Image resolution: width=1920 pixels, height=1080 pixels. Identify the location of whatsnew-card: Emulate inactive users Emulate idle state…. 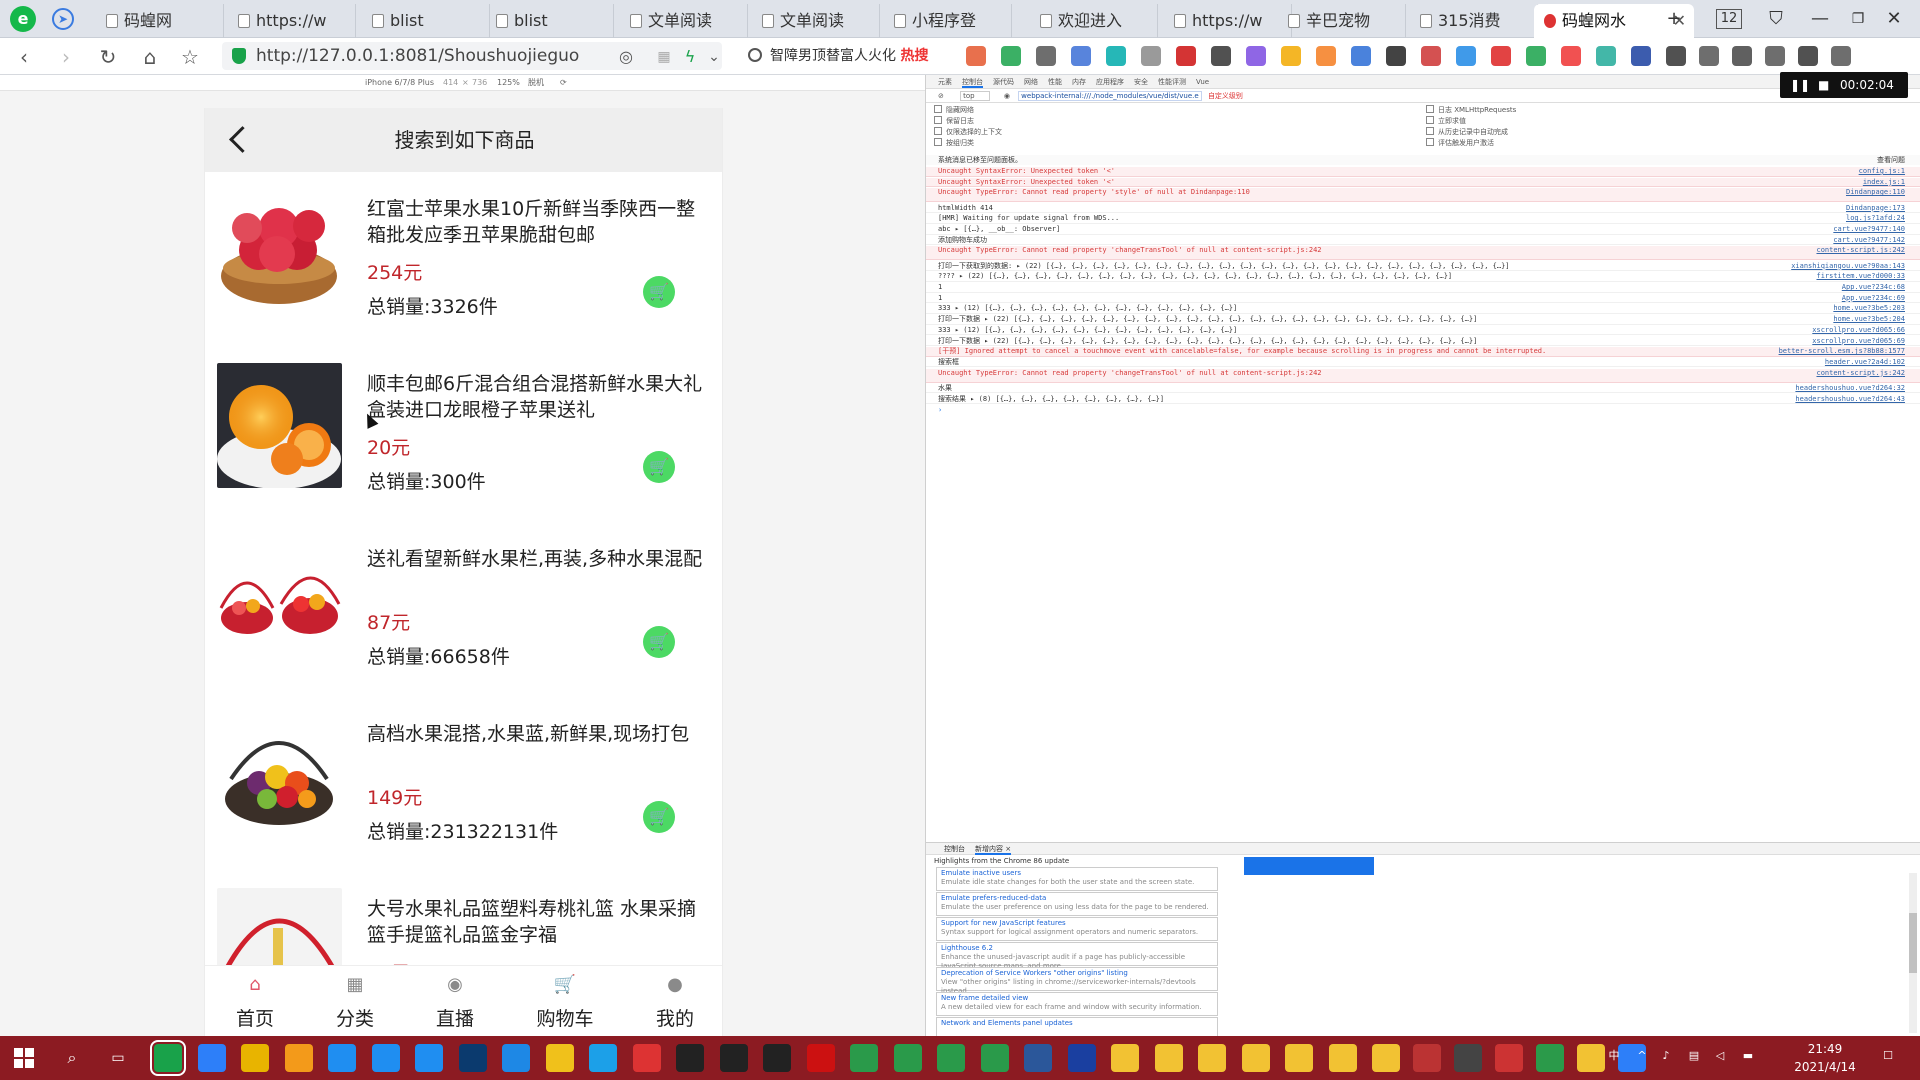
(1077, 879).